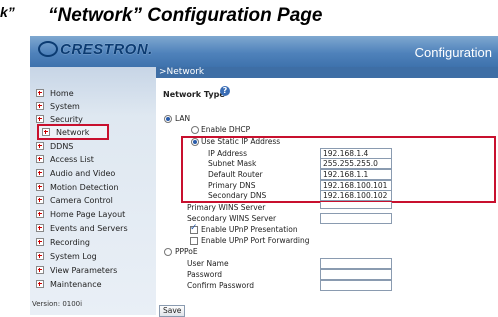  What do you see at coordinates (205, 274) in the screenshot?
I see `password-label: Password` at bounding box center [205, 274].